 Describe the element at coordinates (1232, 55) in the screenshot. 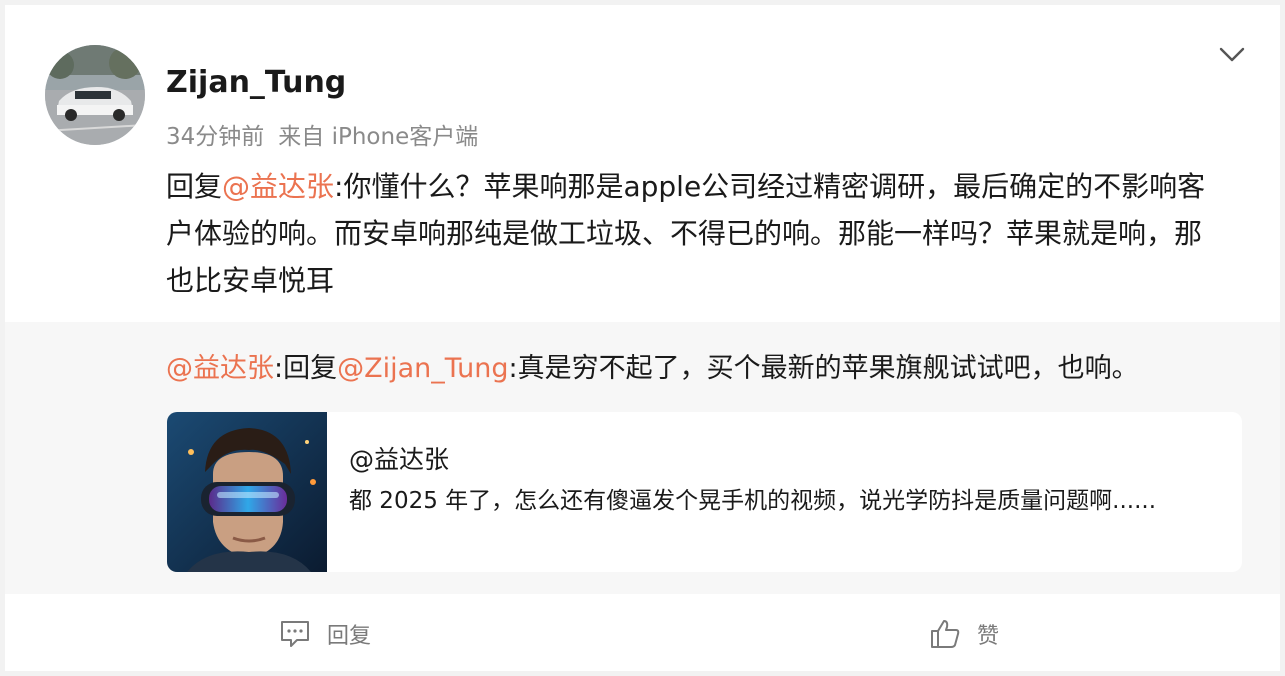

I see `chevron-down-icon` at that location.